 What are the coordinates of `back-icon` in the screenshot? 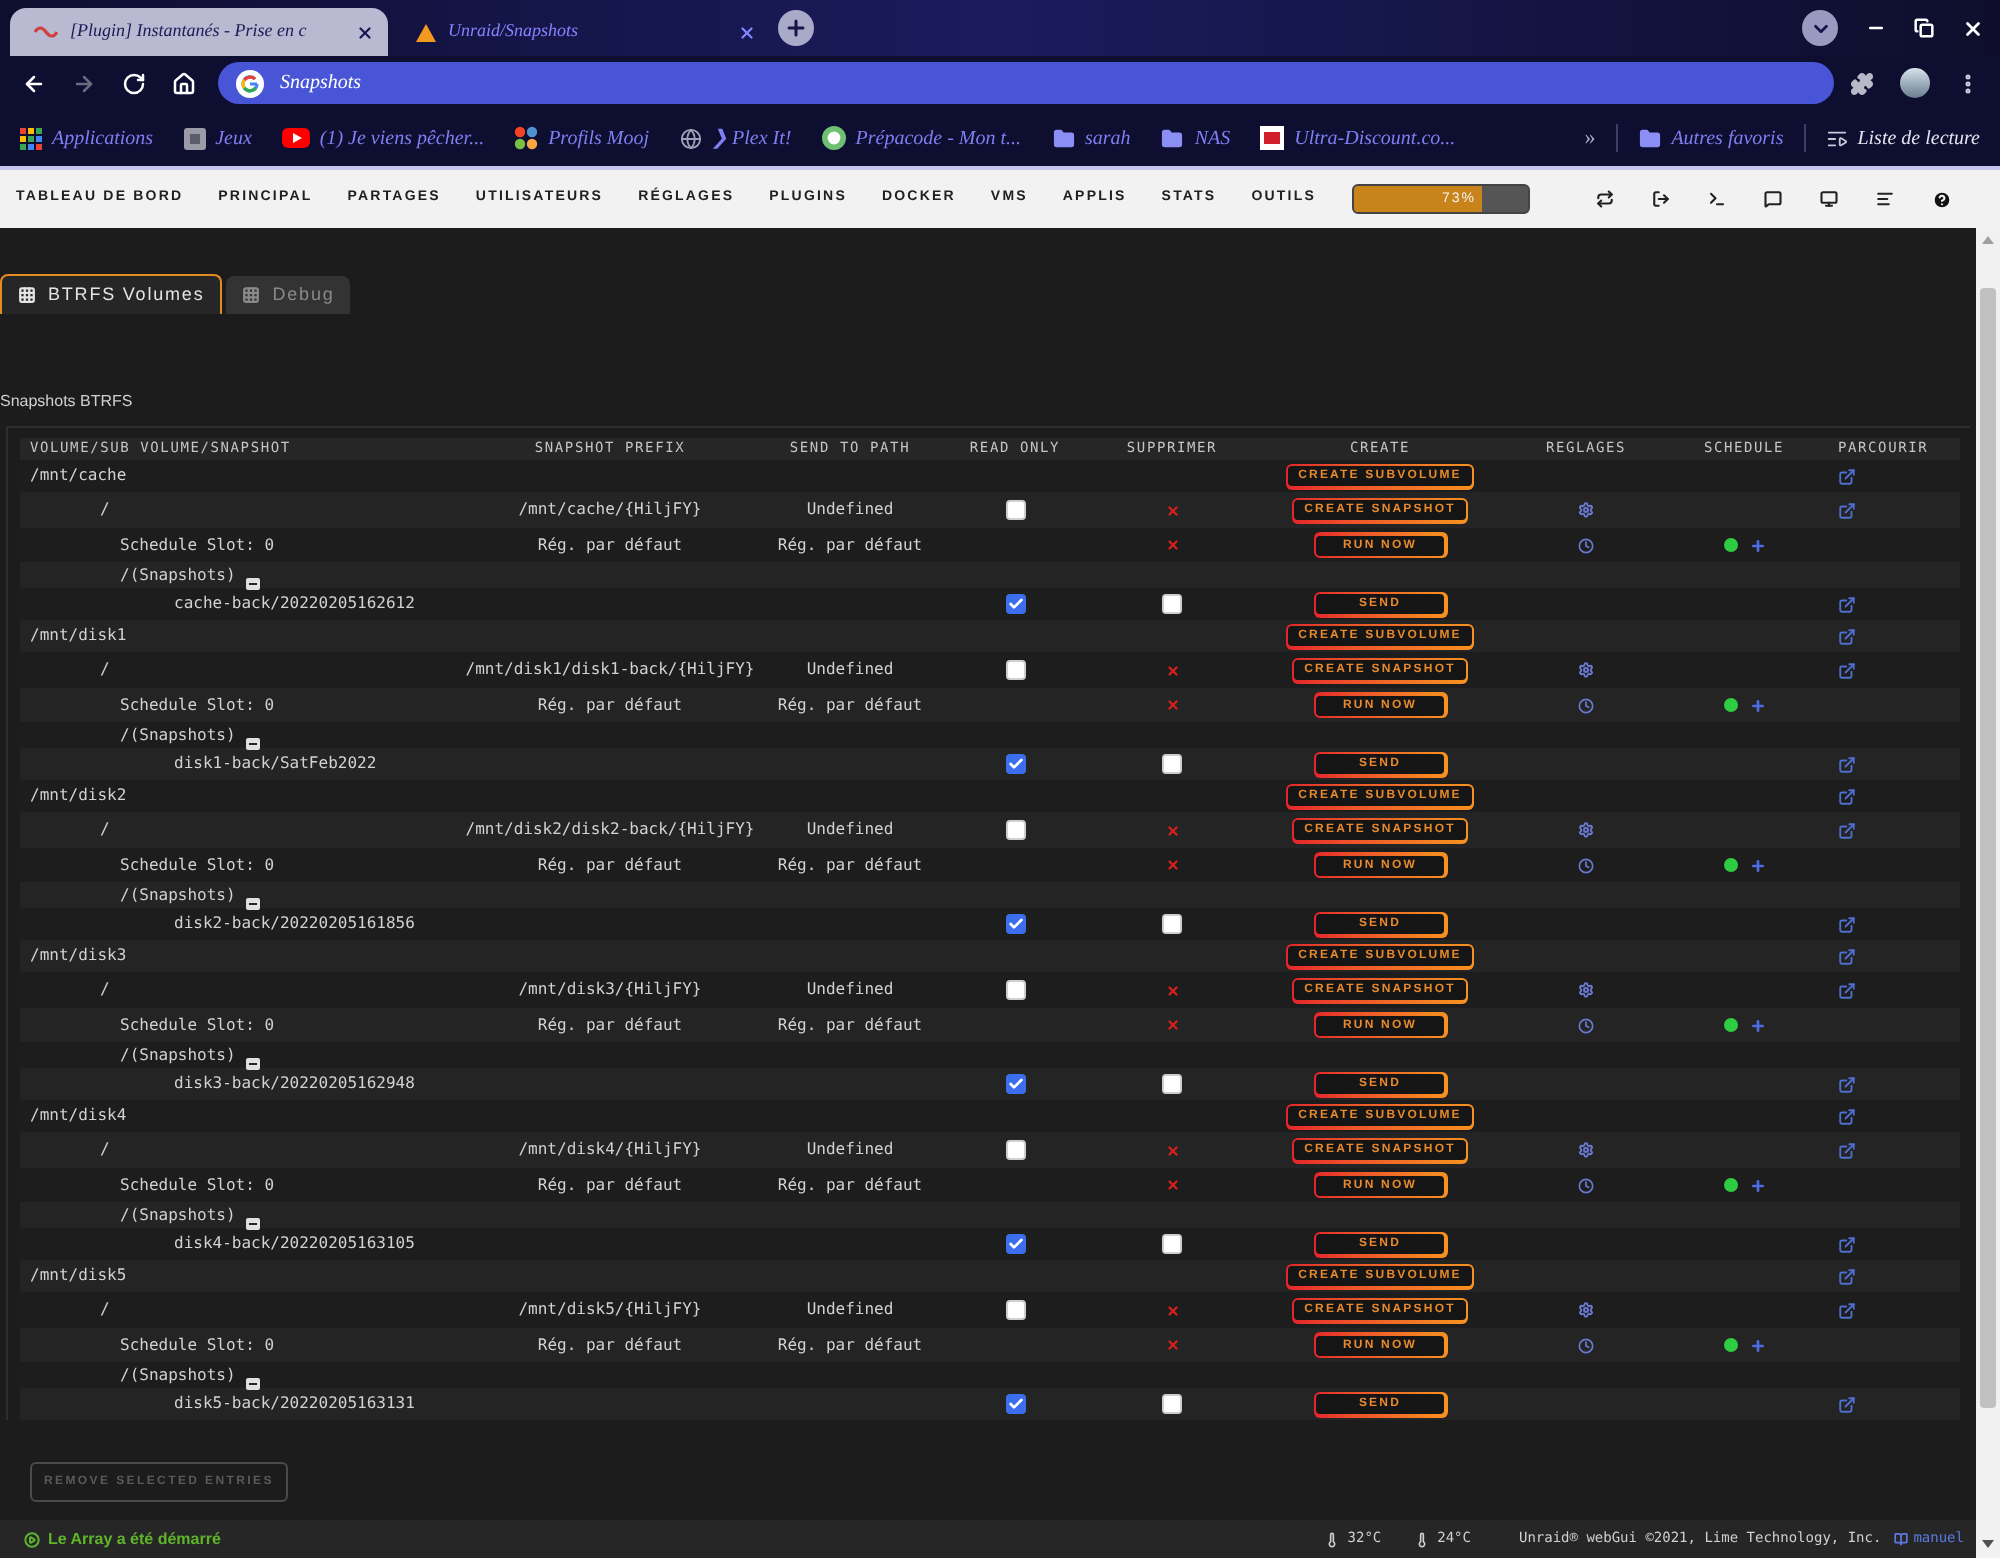 It's located at (34, 83).